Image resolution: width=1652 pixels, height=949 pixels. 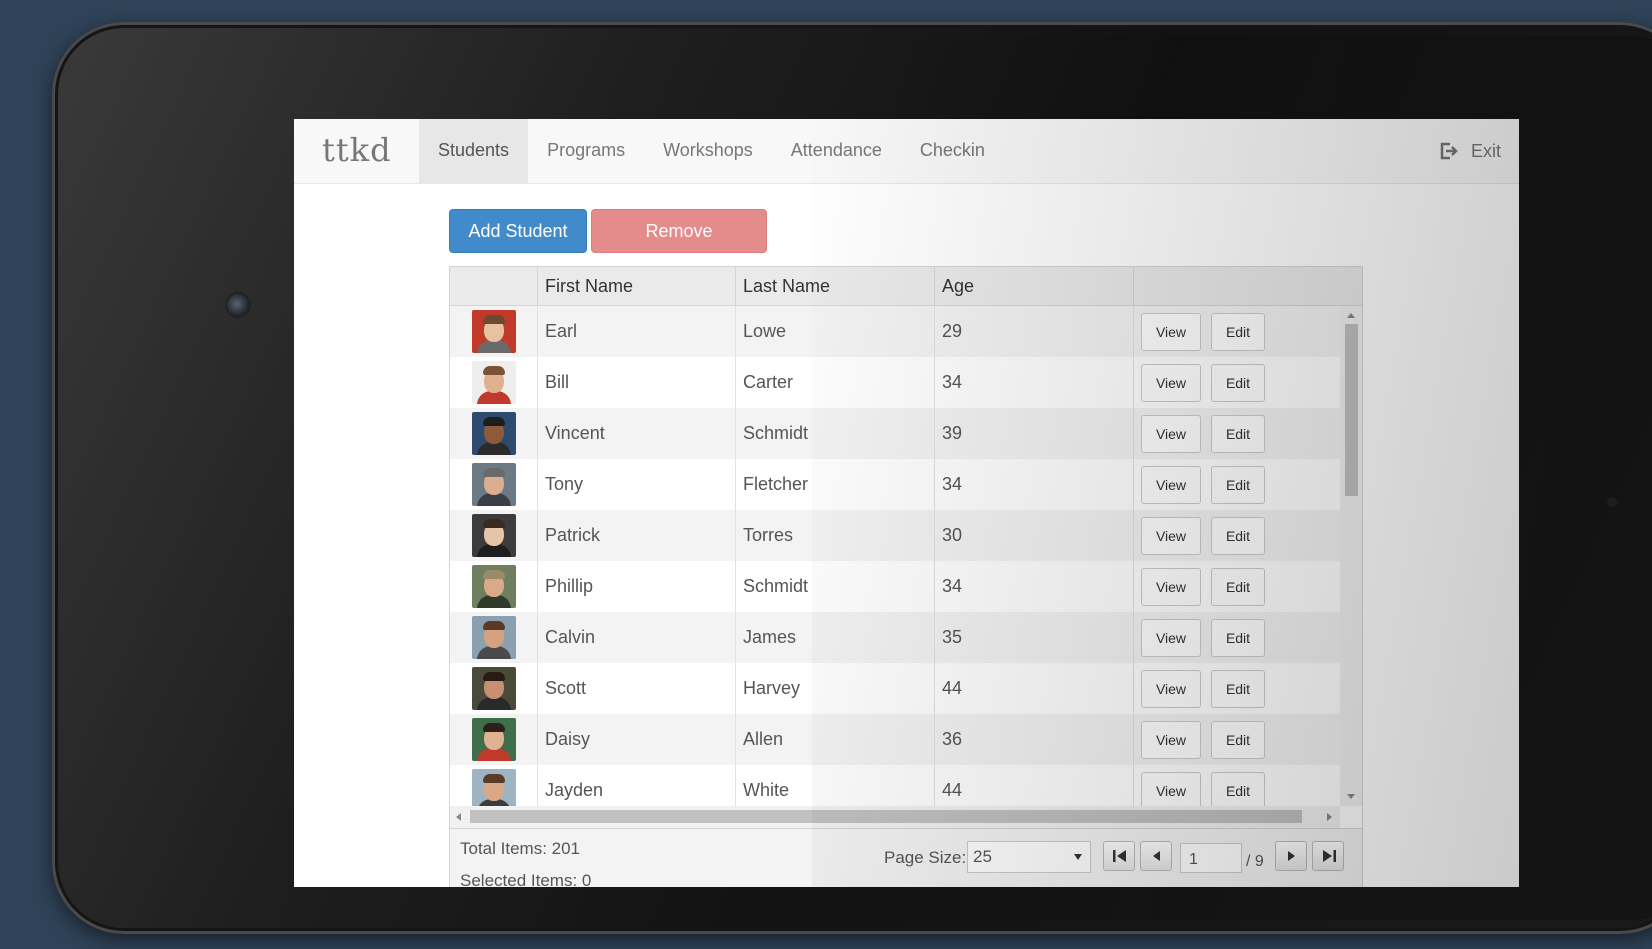 What do you see at coordinates (1078, 857) in the screenshot?
I see `caret-down-icon` at bounding box center [1078, 857].